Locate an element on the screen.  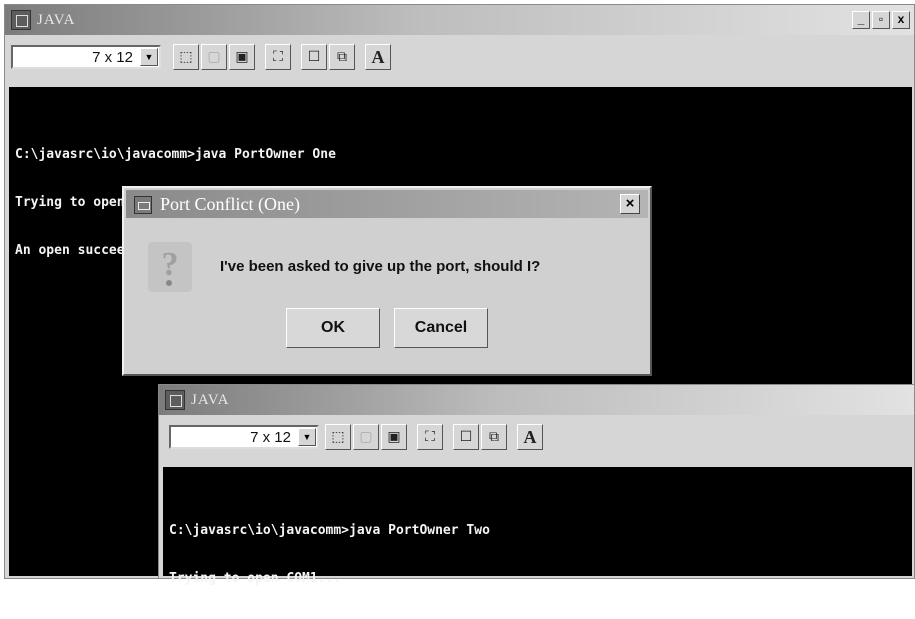
cancel-button: Cancel is located at coordinates (441, 328).